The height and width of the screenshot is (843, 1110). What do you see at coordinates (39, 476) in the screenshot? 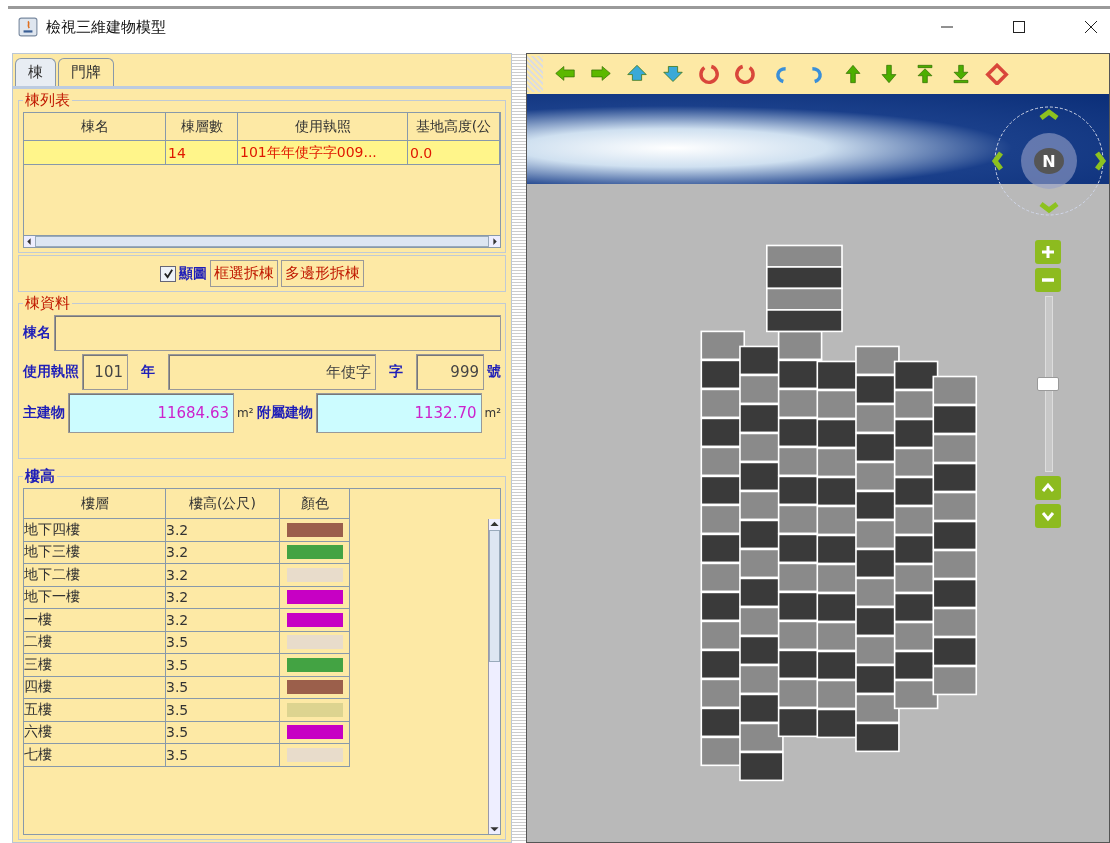
I see `section-title: 樓高` at bounding box center [39, 476].